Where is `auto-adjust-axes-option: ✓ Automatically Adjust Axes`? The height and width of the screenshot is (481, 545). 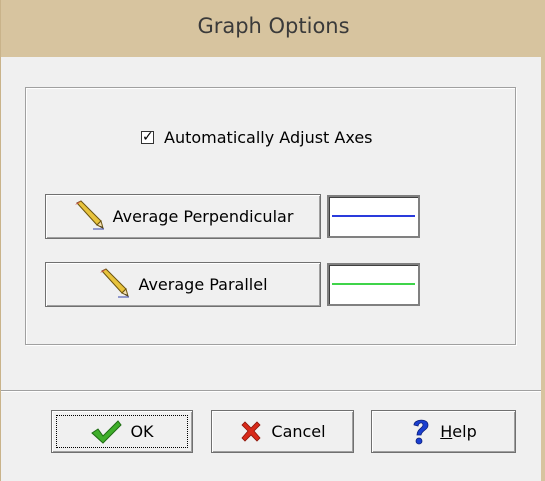 auto-adjust-axes-option: ✓ Automatically Adjust Axes is located at coordinates (257, 137).